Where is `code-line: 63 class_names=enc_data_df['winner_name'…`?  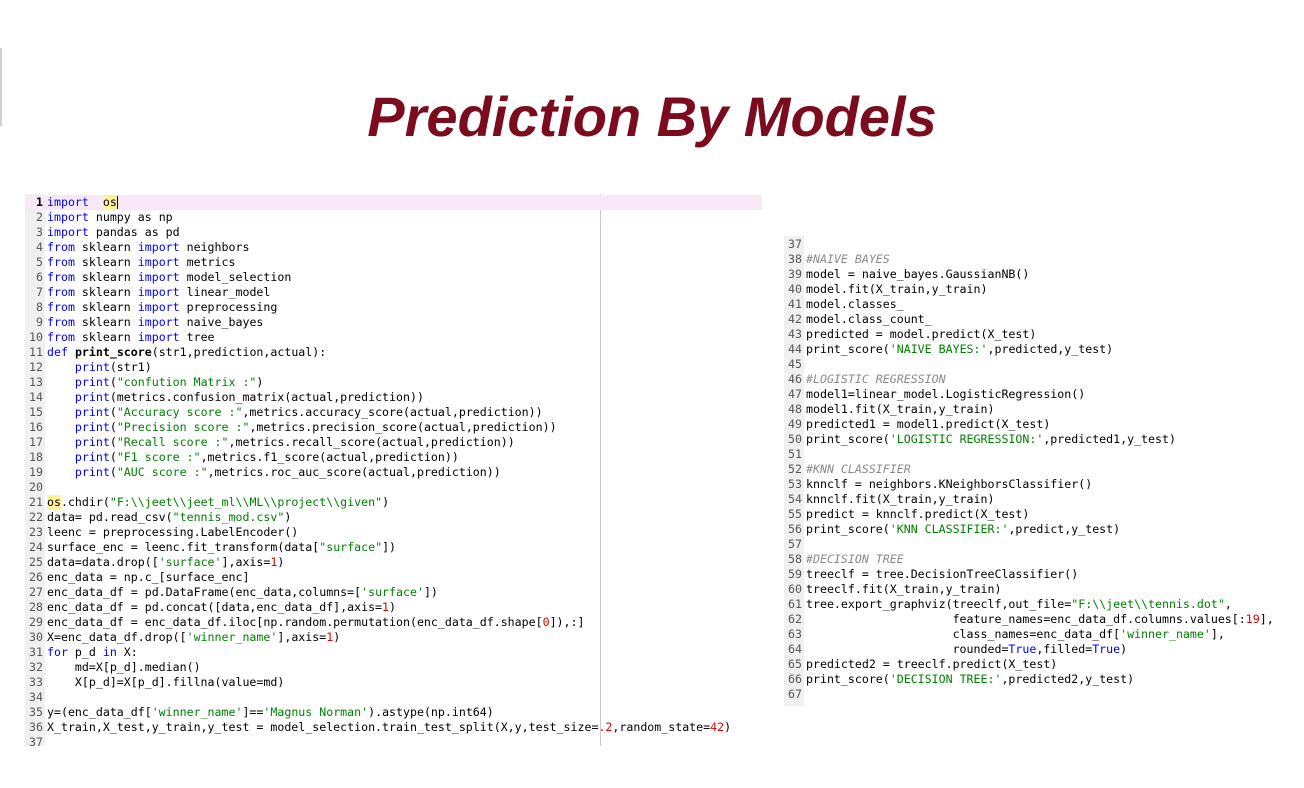
code-line: 63 class_names=enc_data_df['winner_name'… is located at coordinates (1034, 634).